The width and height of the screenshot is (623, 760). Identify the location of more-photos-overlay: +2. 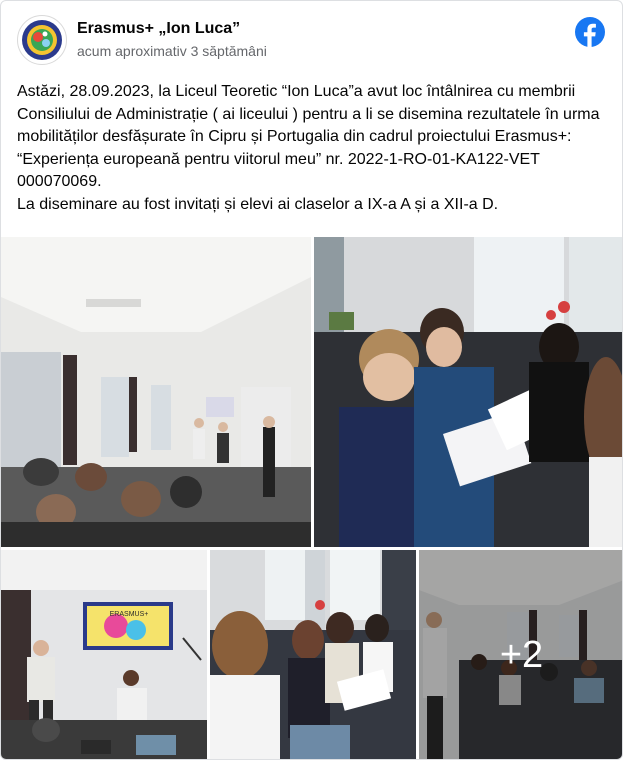
(520, 654).